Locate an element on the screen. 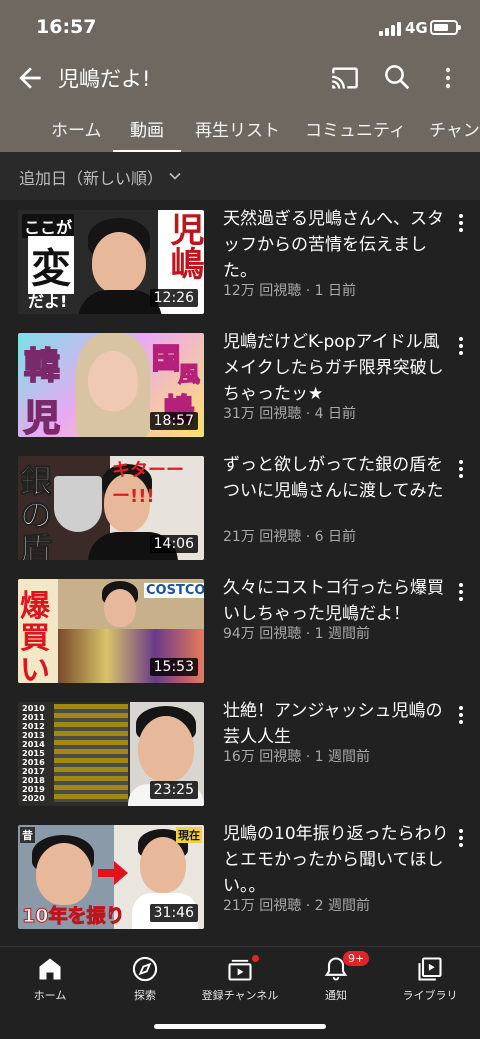 This screenshot has width=480, height=1039. video-meta: 94万 回視聴 · 1 週間前 is located at coordinates (296, 634).